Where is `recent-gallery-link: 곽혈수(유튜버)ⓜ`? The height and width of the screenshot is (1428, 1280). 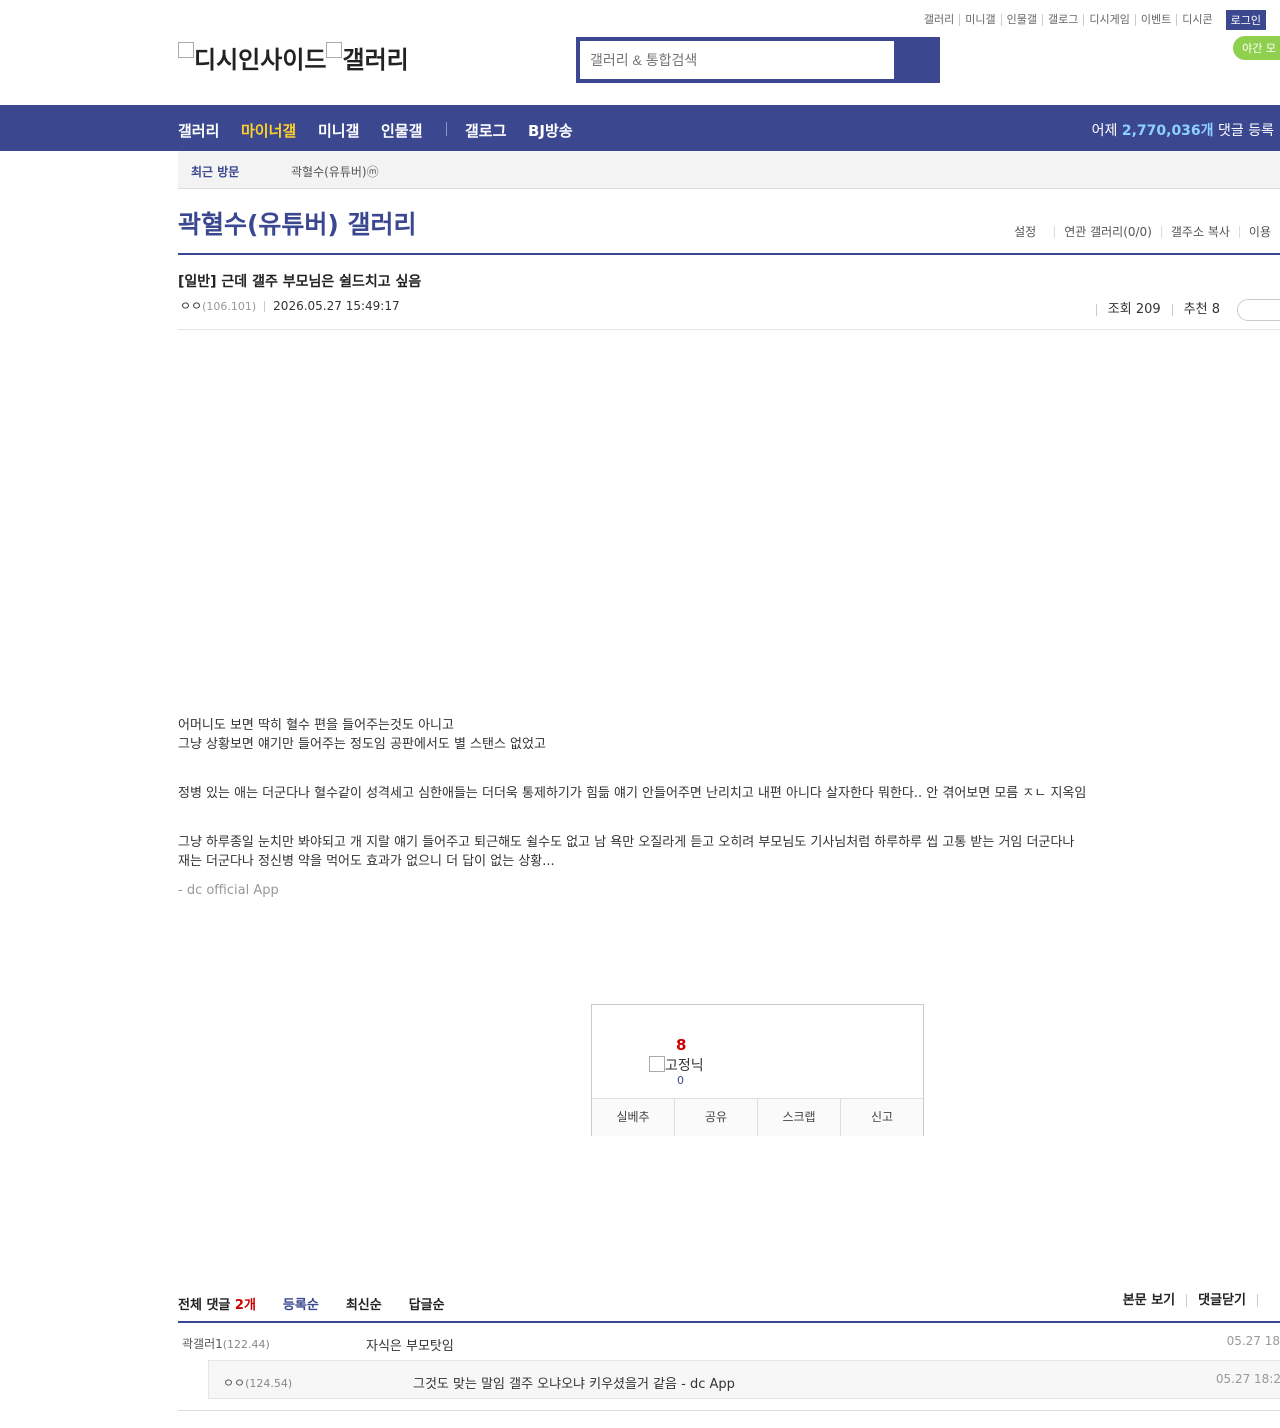 recent-gallery-link: 곽혈수(유튜버)ⓜ is located at coordinates (335, 171).